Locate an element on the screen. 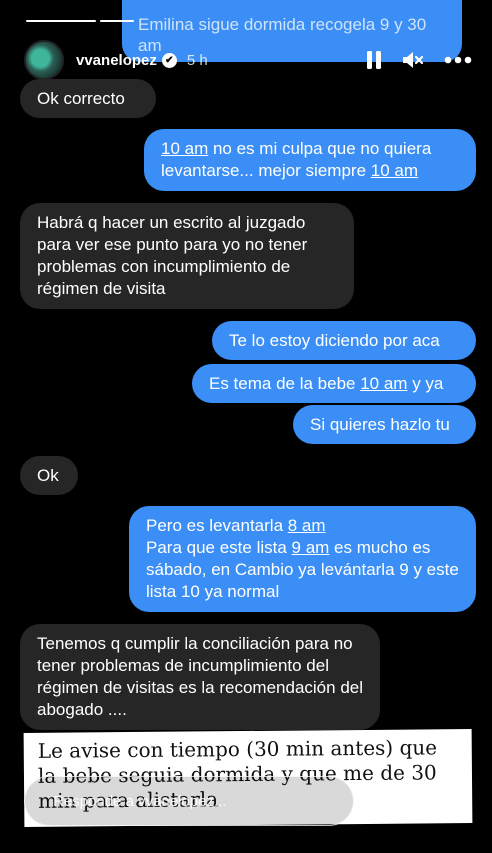 This screenshot has height=853, width=492. incoming-message: Ok correcto is located at coordinates (88, 98).